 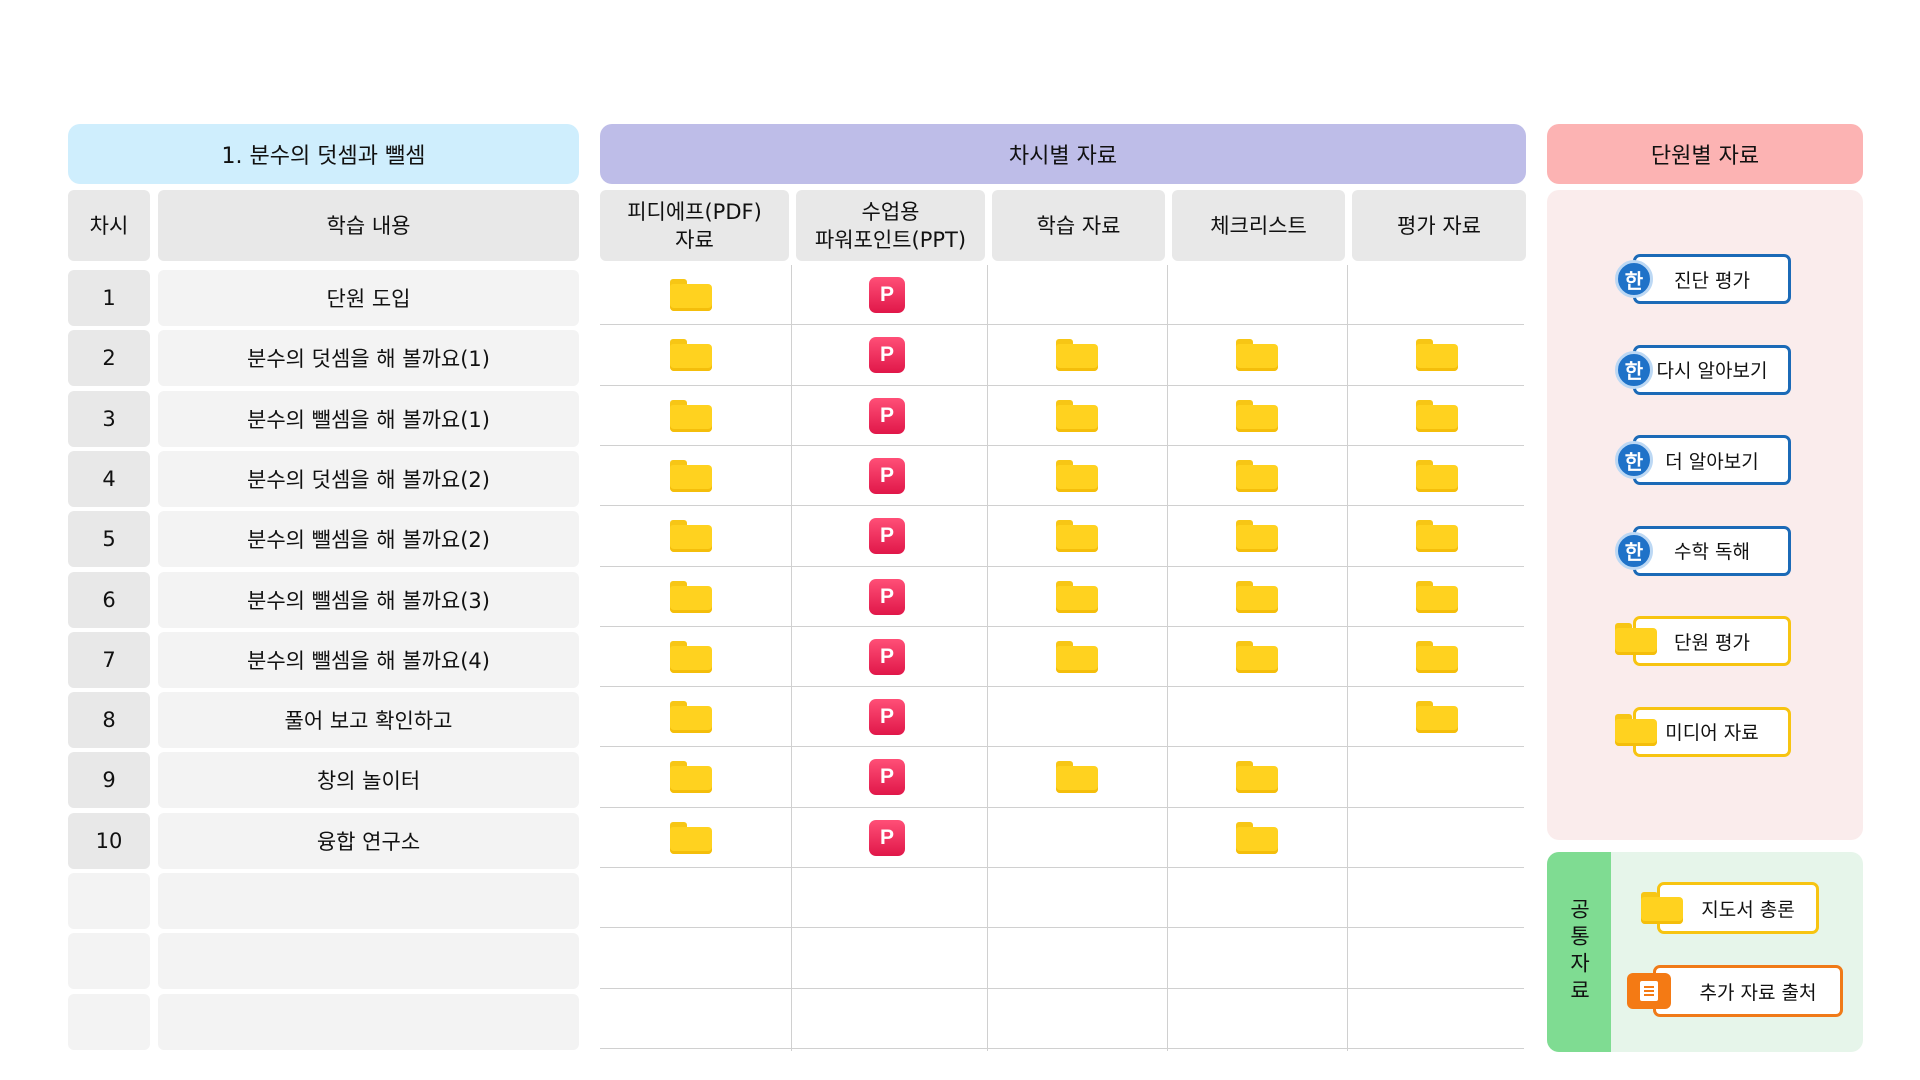 I want to click on lesson-content: 풀어 보고 확인하고, so click(x=368, y=720).